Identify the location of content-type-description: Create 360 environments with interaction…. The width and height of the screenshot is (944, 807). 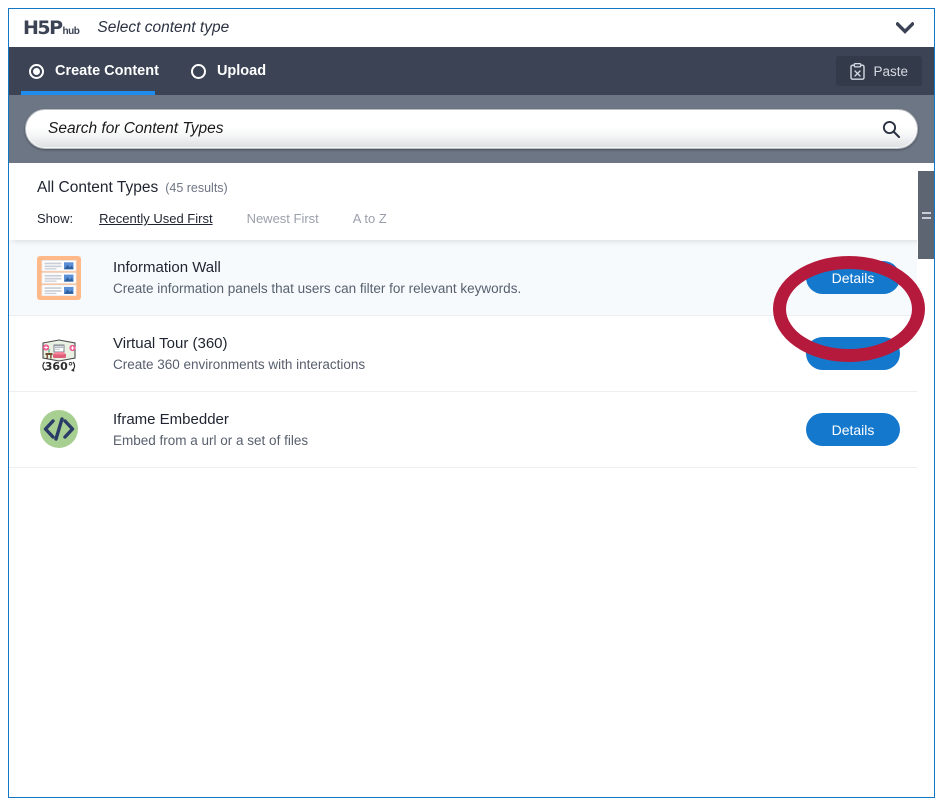
(239, 364).